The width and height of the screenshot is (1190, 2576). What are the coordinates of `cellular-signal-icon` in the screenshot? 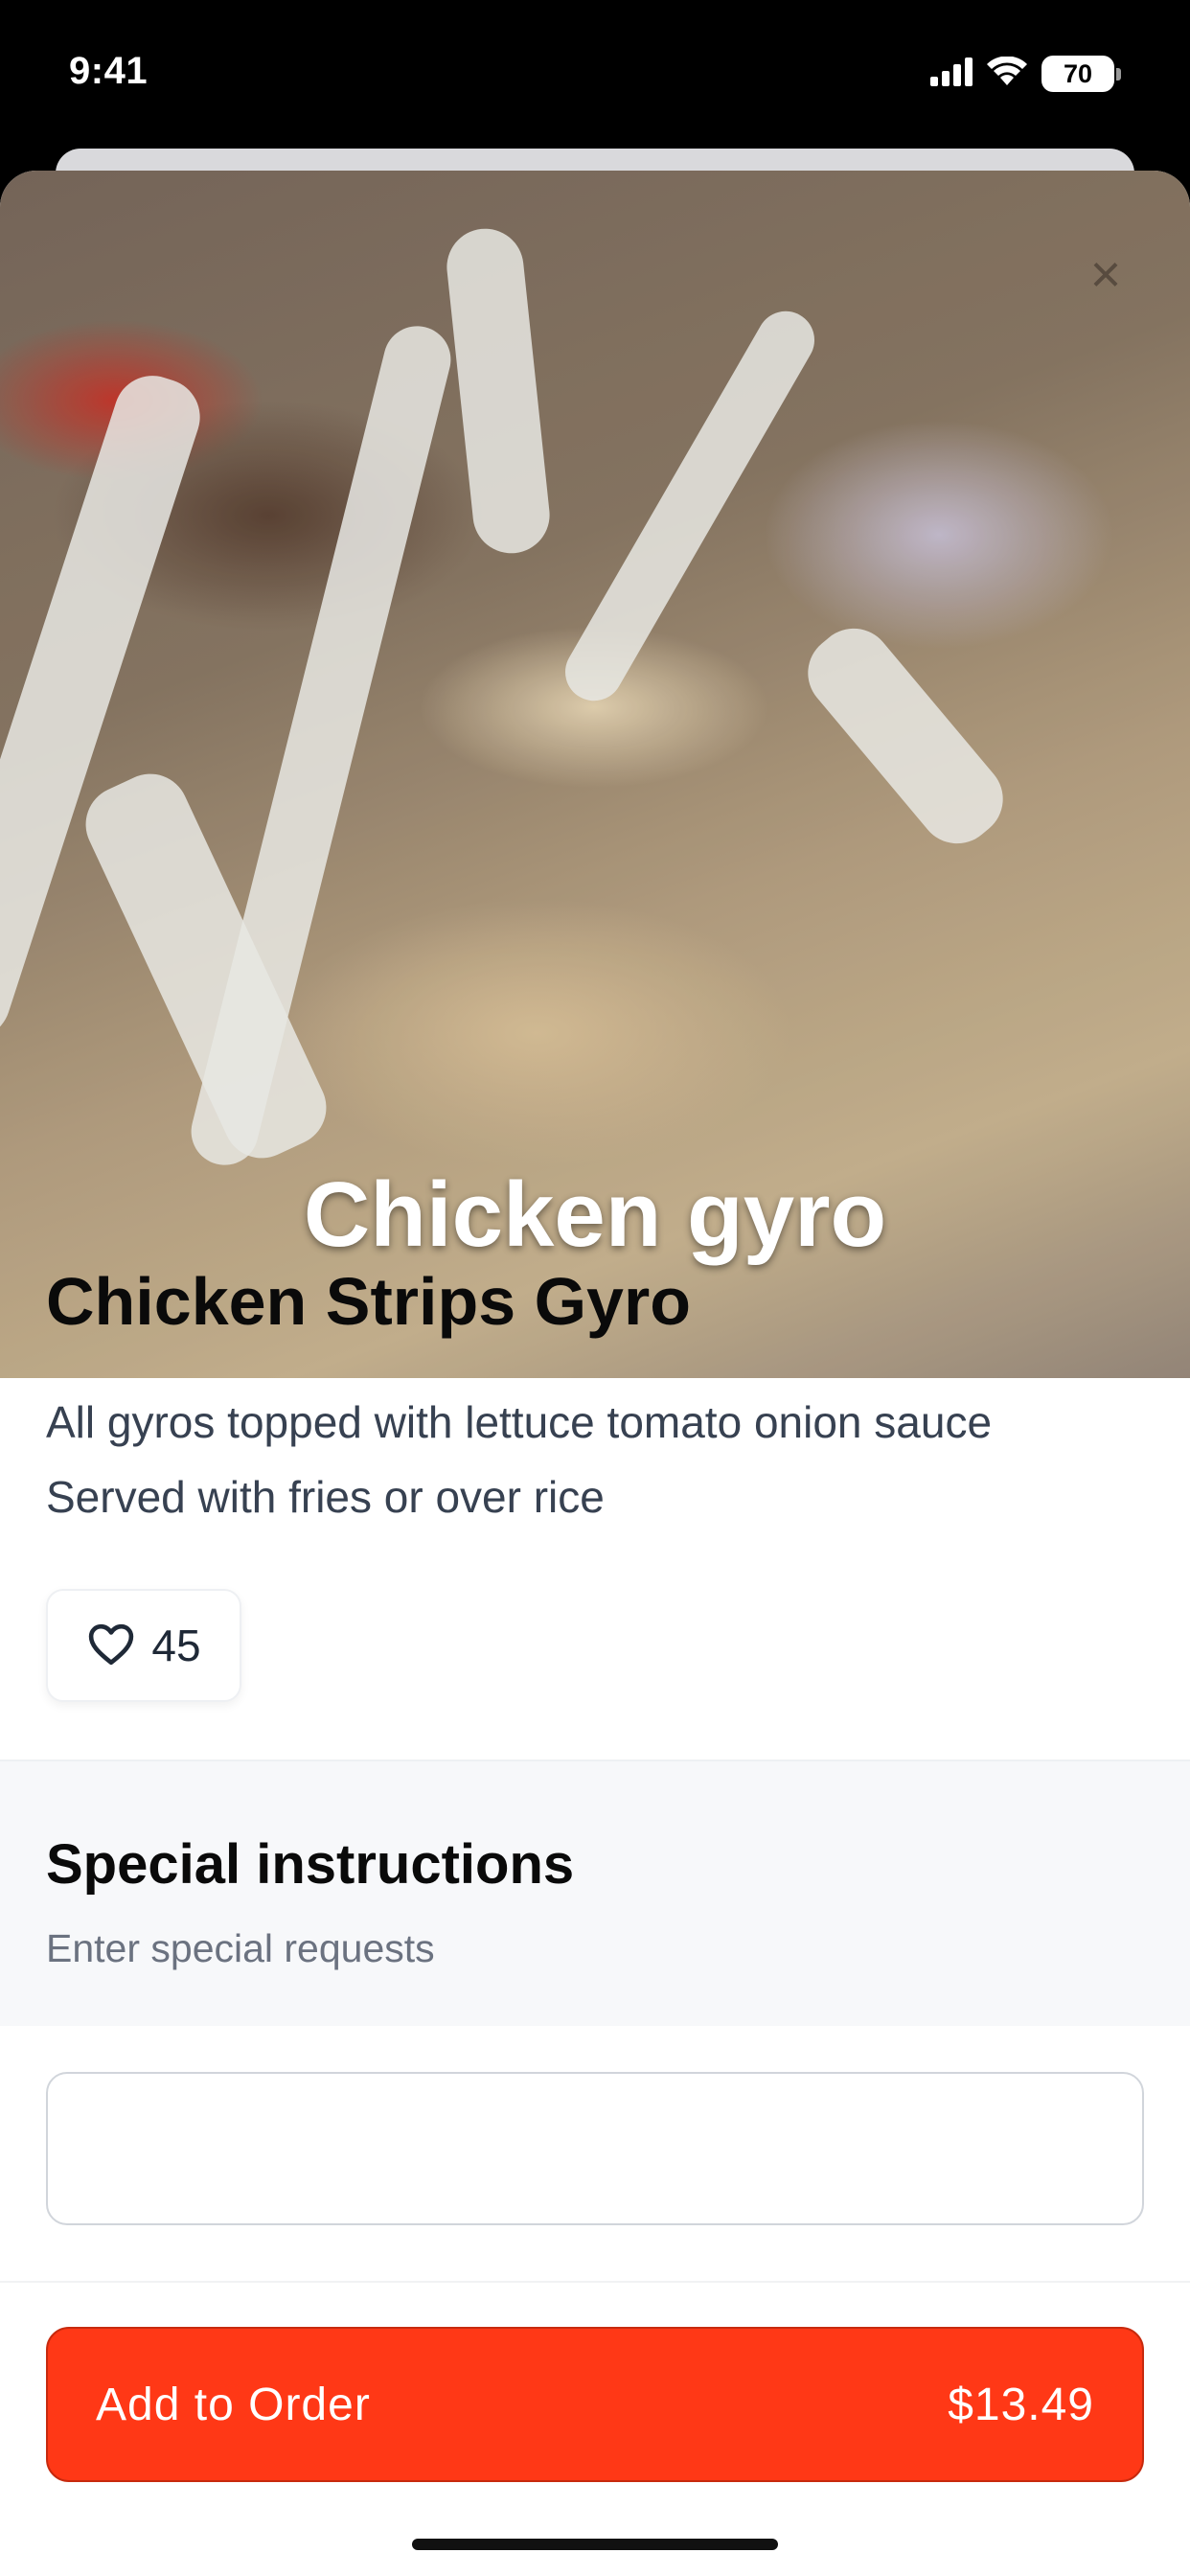 It's located at (952, 74).